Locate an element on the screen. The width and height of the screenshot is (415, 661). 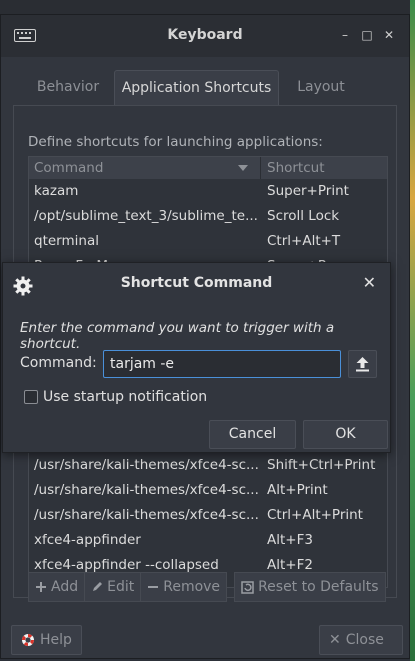
command-input is located at coordinates (222, 364).